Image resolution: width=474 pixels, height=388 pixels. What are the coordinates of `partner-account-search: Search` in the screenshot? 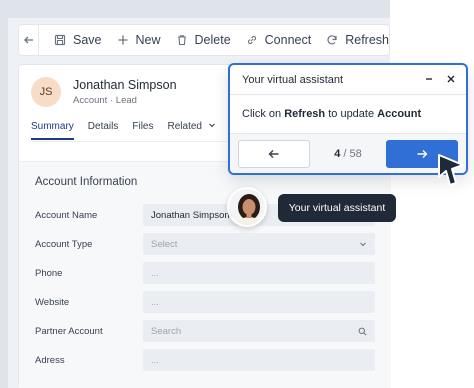 It's located at (259, 331).